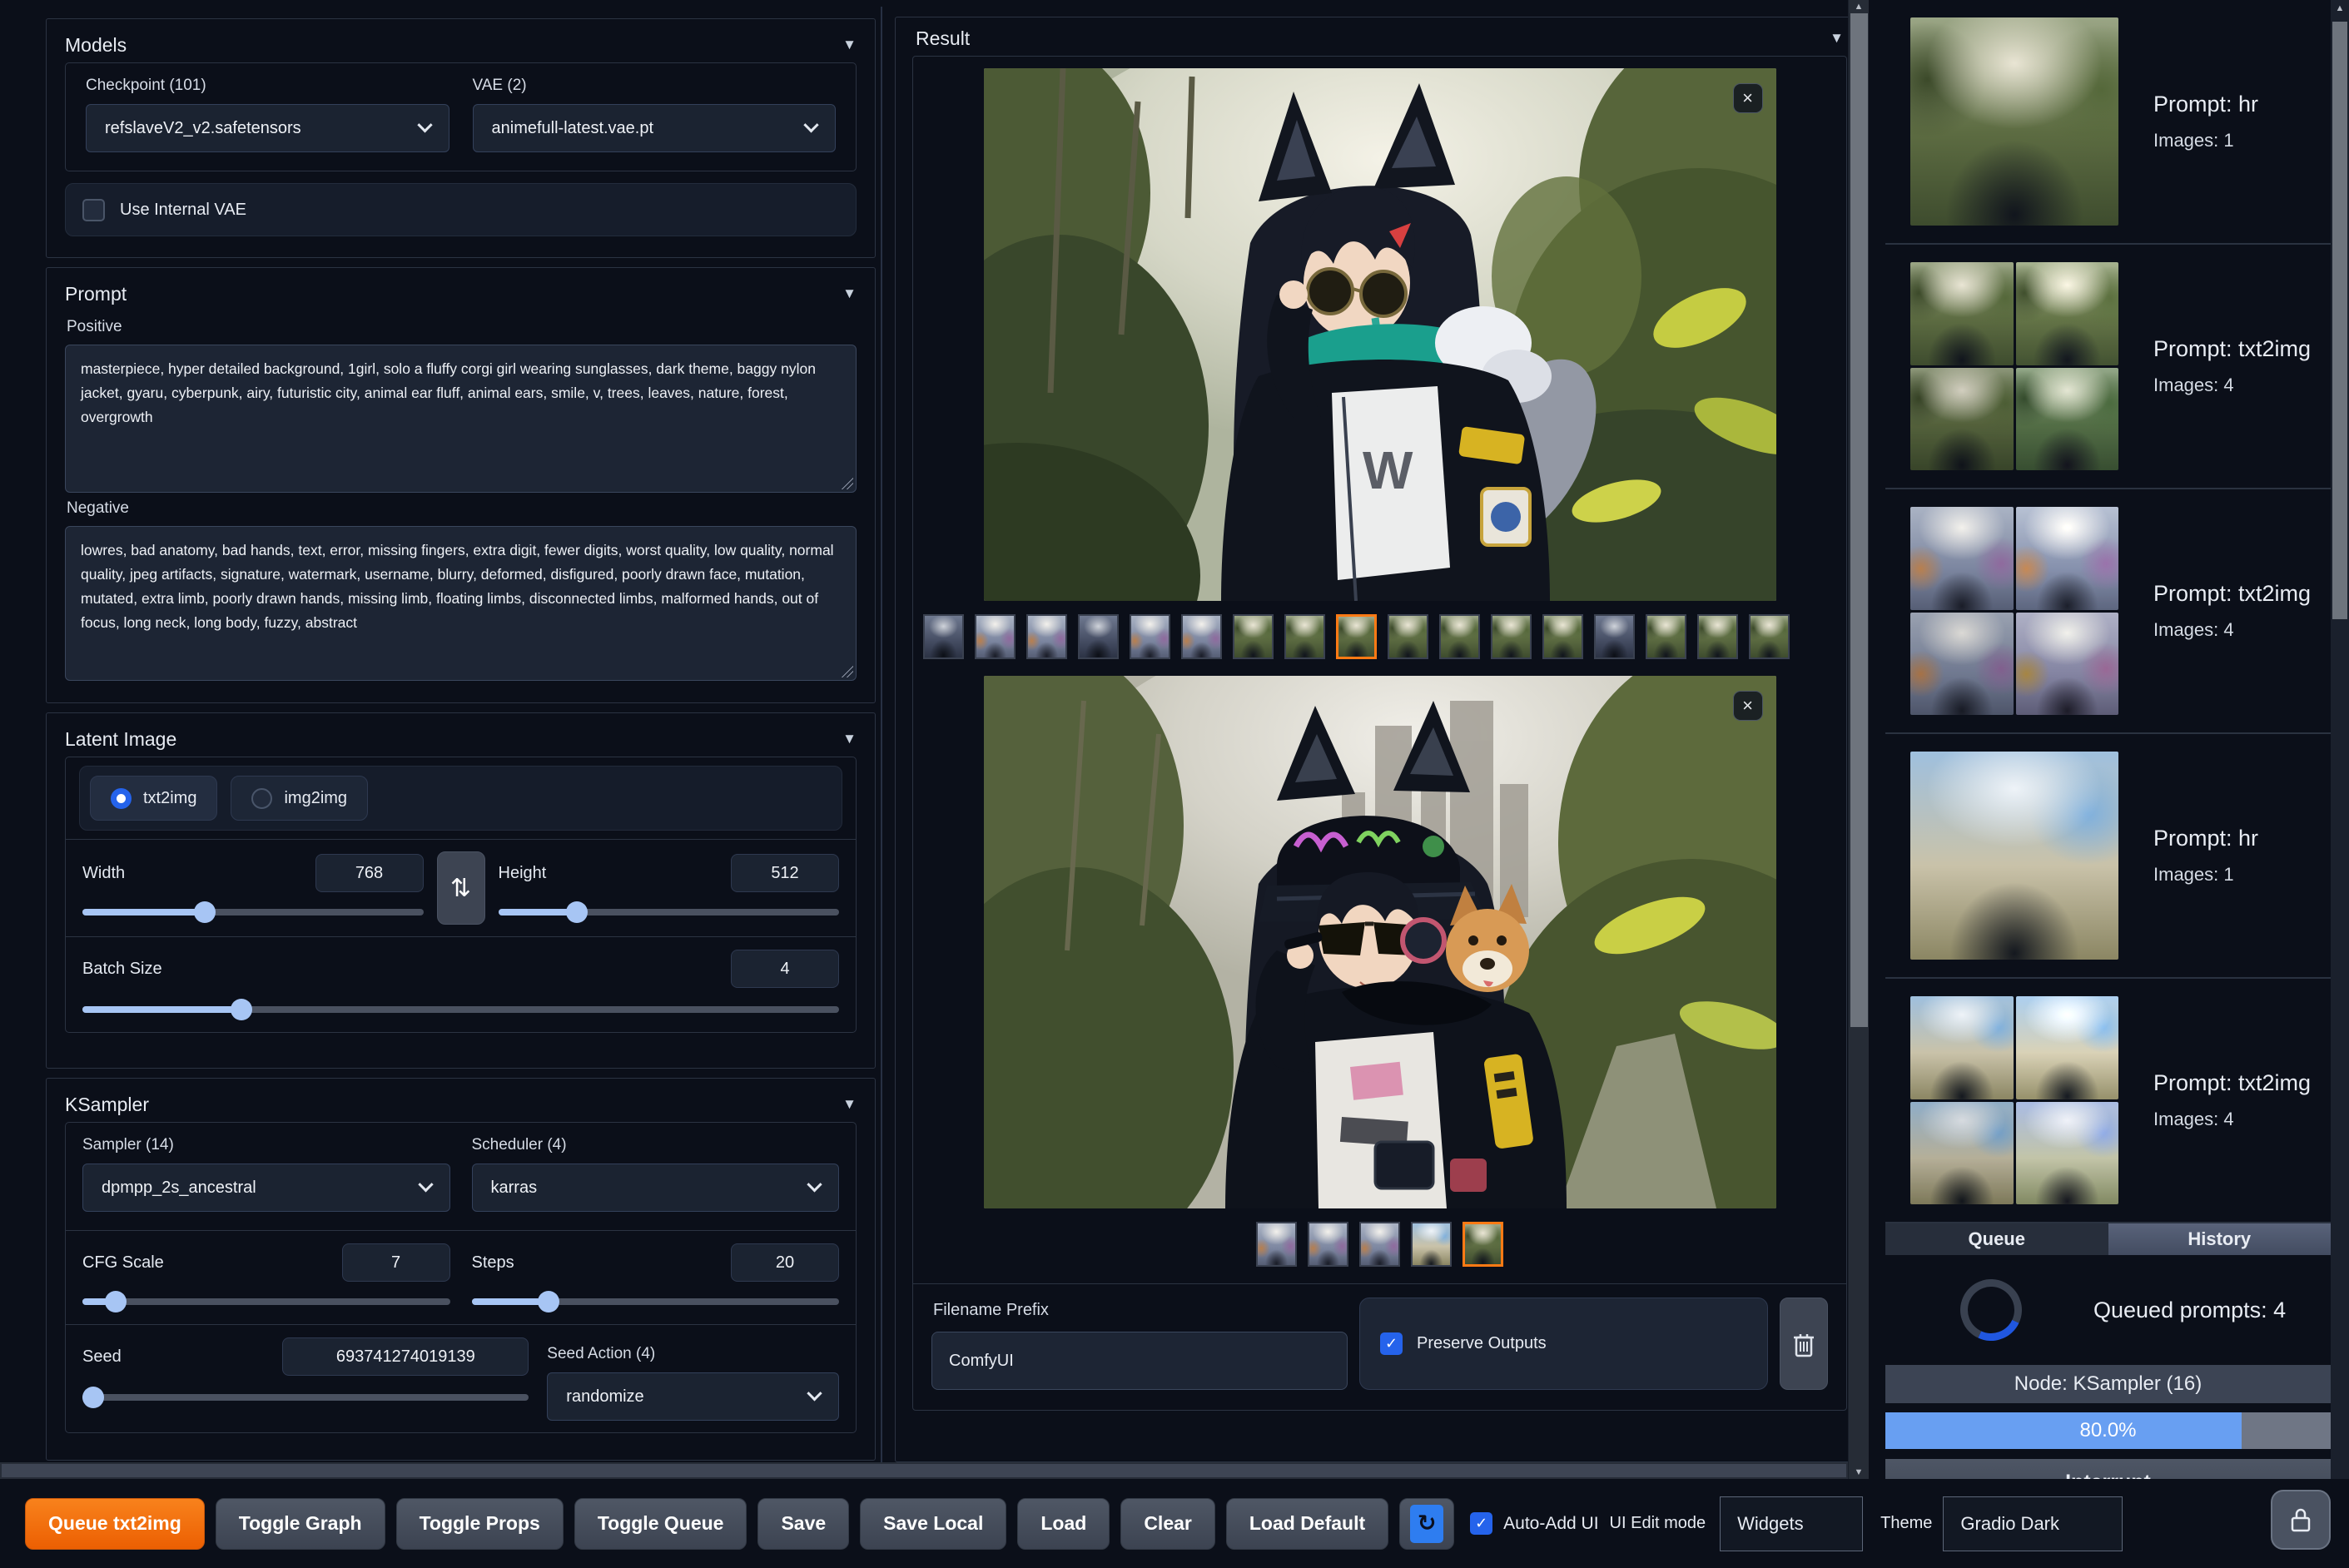  Describe the element at coordinates (300, 1523) in the screenshot. I see `toggle-graph-button: Toggle Graph` at that location.